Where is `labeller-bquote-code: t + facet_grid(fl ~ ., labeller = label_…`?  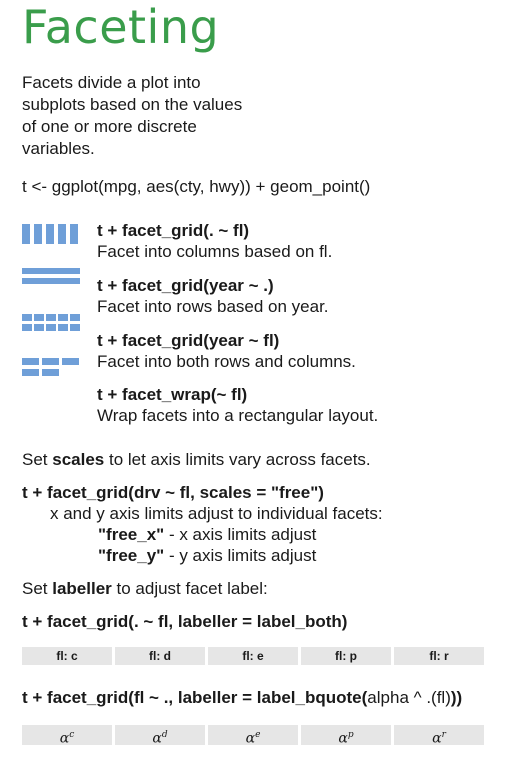
labeller-bquote-code: t + facet_grid(fl ~ ., labeller = label_… is located at coordinates (242, 697).